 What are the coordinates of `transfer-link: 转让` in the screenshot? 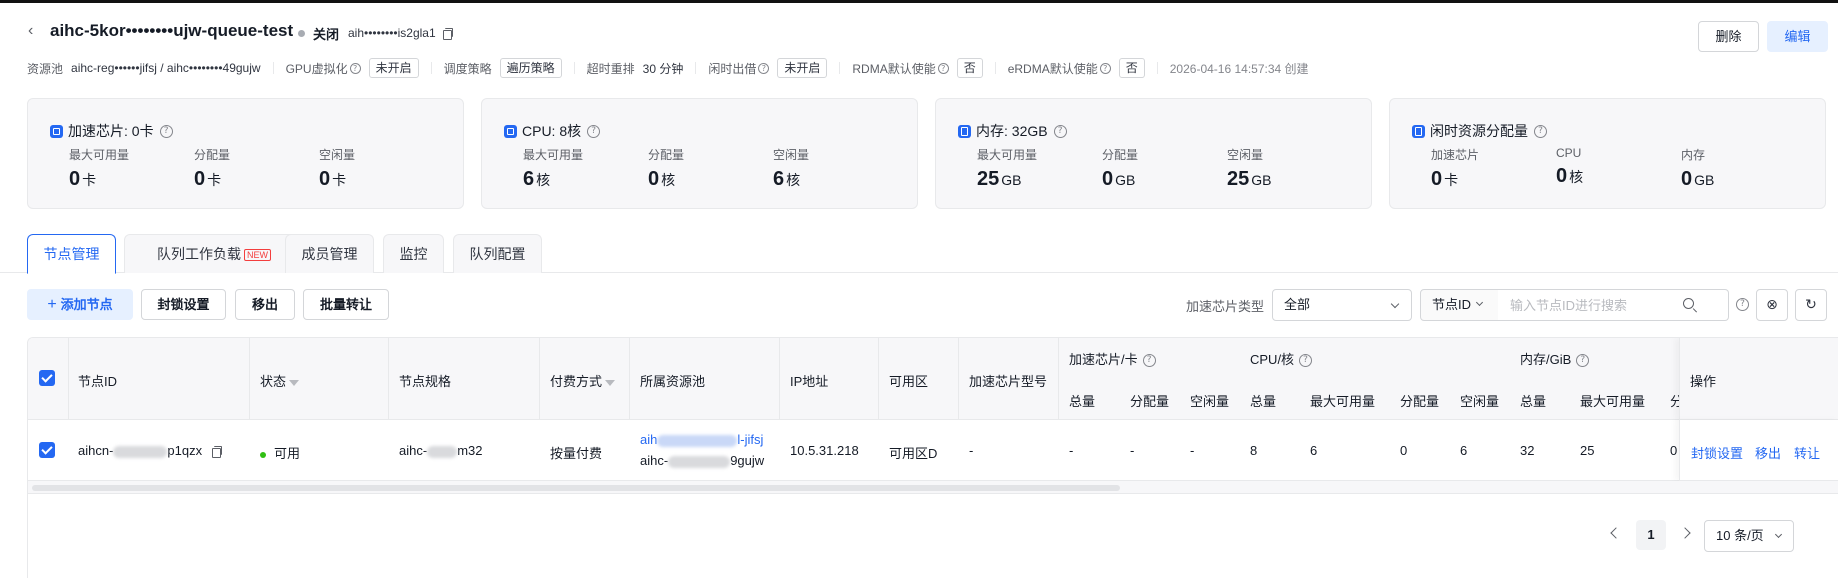 It's located at (1807, 452).